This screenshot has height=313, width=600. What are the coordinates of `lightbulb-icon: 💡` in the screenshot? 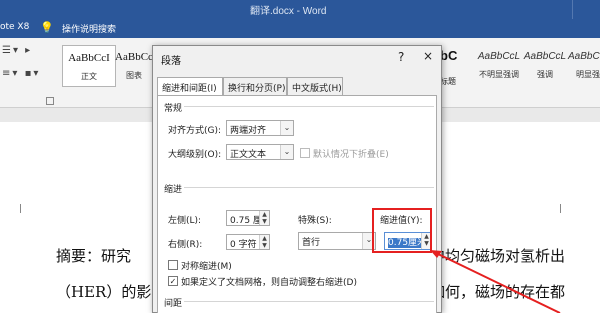 It's located at (47, 27).